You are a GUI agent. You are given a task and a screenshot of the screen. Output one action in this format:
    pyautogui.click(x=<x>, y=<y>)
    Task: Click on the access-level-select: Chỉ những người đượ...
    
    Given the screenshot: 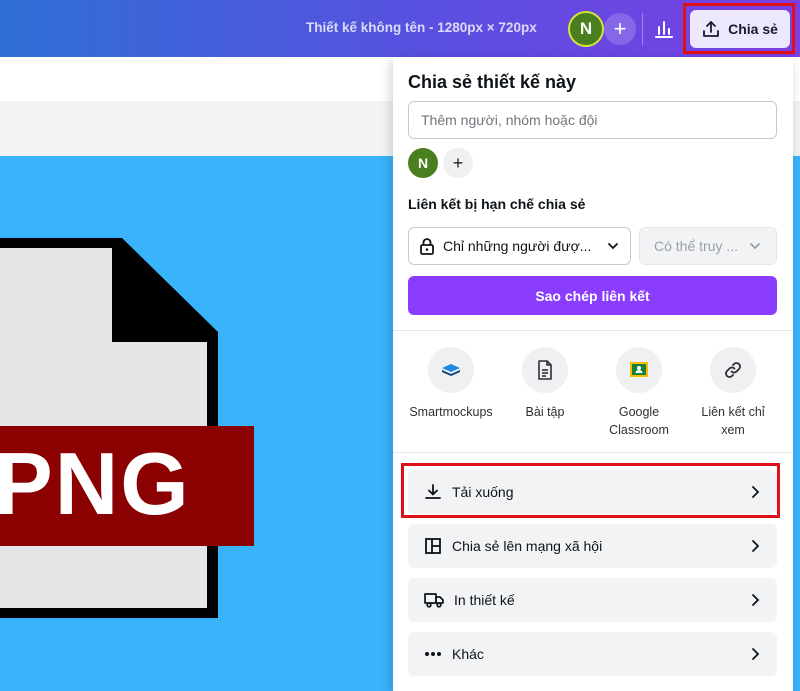 What is the action you would take?
    pyautogui.click(x=519, y=246)
    